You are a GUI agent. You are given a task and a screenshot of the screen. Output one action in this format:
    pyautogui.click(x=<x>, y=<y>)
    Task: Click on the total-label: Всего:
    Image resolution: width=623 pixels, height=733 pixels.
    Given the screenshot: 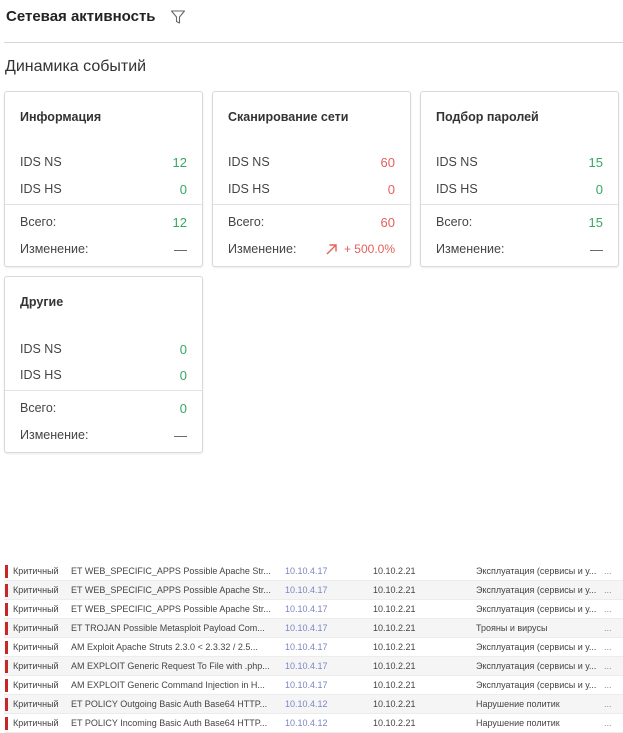 What is the action you would take?
    pyautogui.click(x=38, y=408)
    